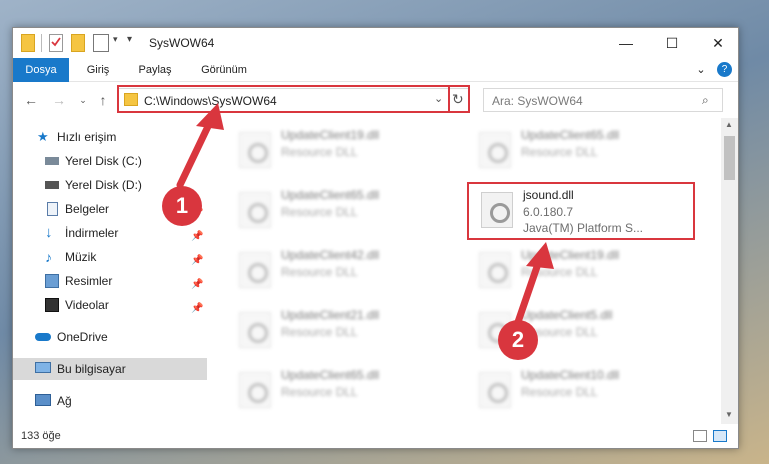  Describe the element at coordinates (540, 255) in the screenshot. I see `arrow-2-head` at that location.